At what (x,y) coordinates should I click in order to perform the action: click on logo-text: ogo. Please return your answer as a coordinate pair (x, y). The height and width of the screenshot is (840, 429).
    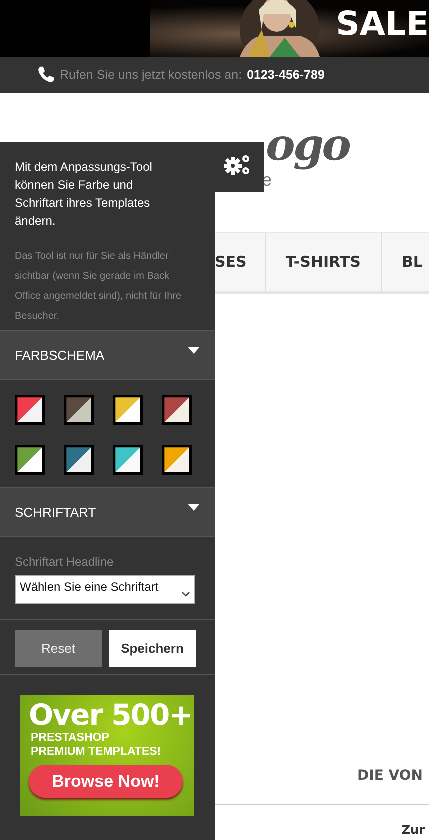
    Looking at the image, I should click on (308, 146).